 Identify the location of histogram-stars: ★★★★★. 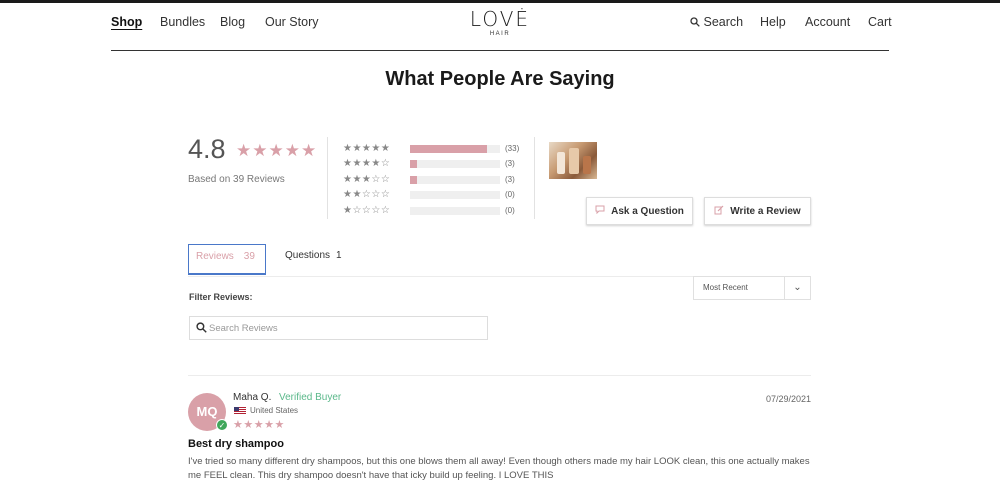
(367, 148).